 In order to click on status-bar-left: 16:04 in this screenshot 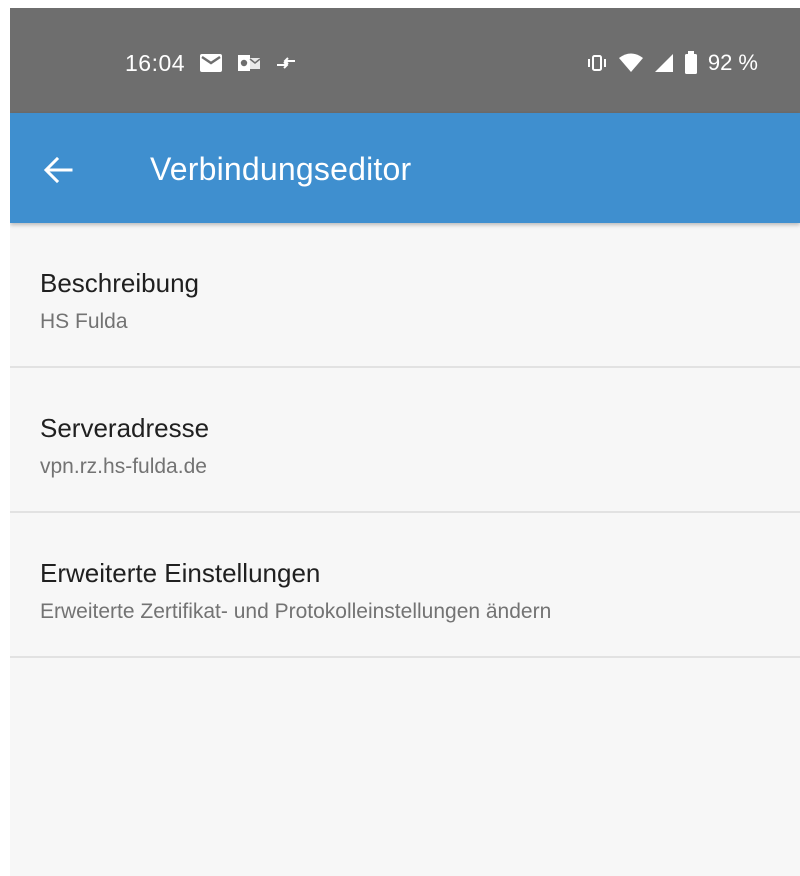, I will do `click(211, 63)`.